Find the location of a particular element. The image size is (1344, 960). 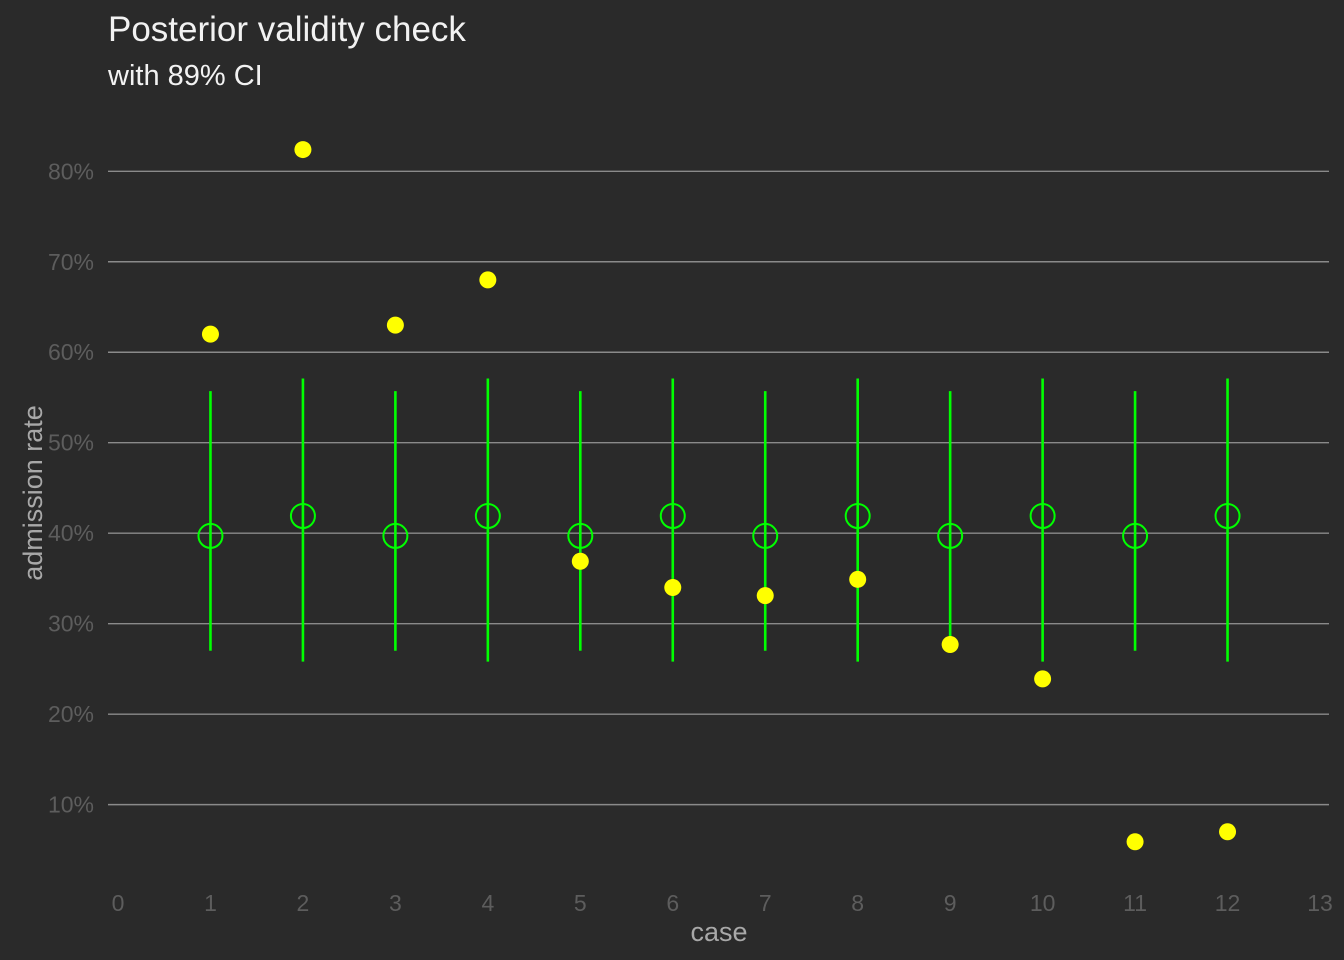

x-tick-label: 6 is located at coordinates (672, 903).